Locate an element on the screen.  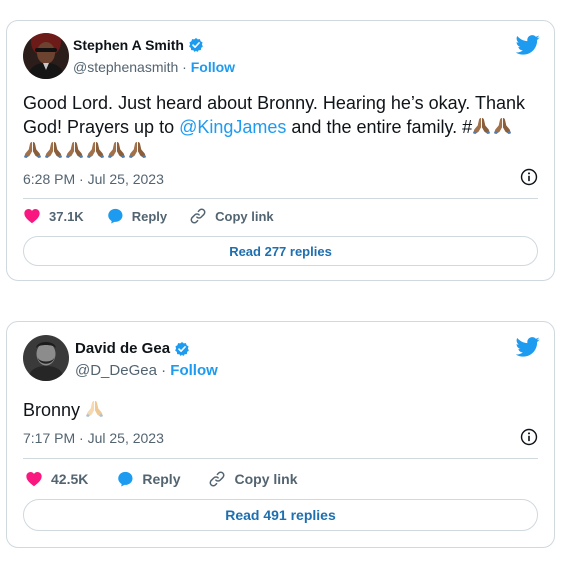
like-count: 37.1K is located at coordinates (66, 216).